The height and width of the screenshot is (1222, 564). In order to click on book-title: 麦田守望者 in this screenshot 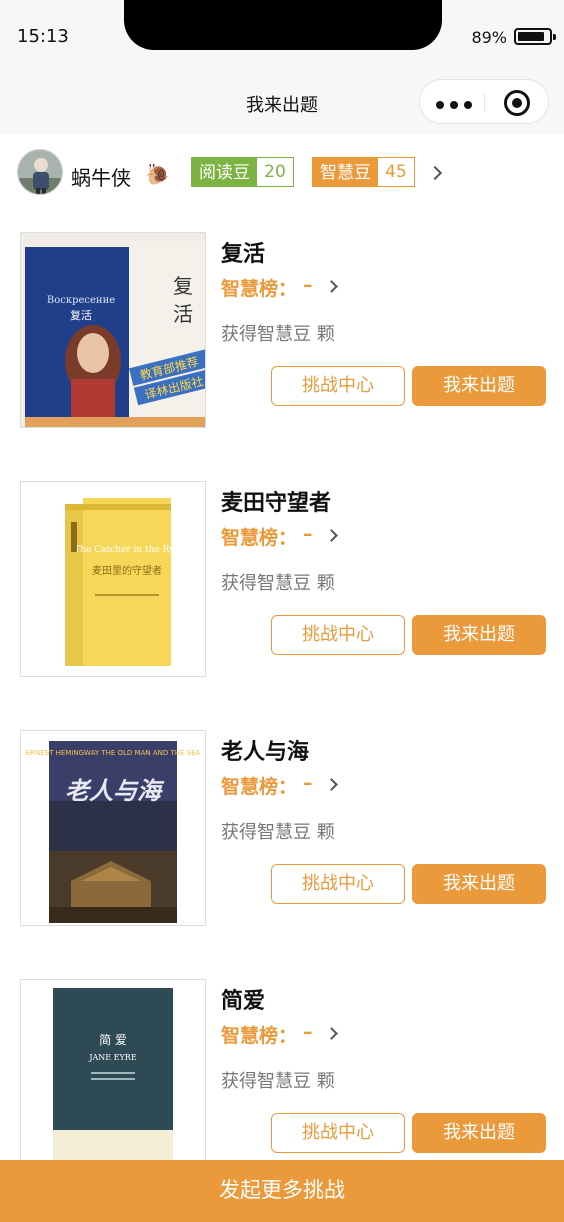, I will do `click(276, 503)`.